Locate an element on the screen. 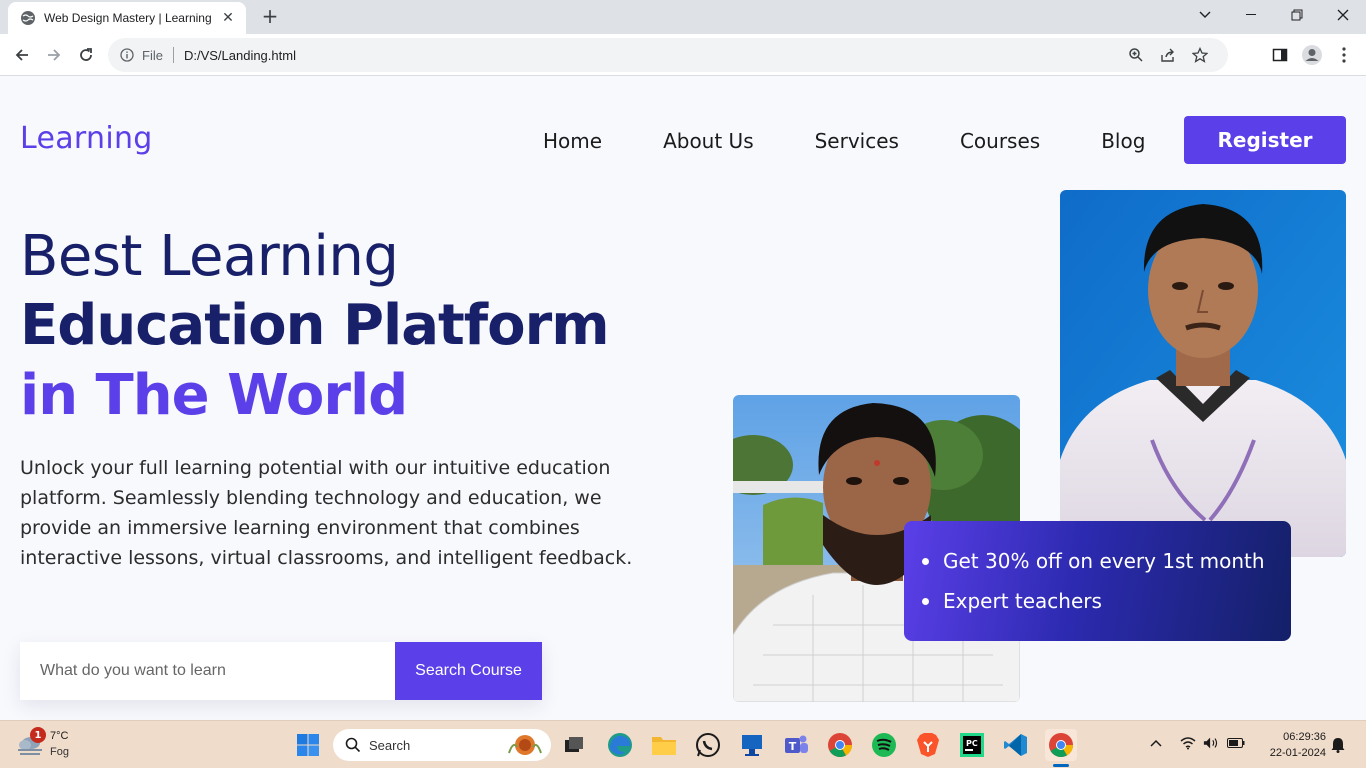 The image size is (1366, 768). tab-close-icon: ✕ is located at coordinates (228, 18).